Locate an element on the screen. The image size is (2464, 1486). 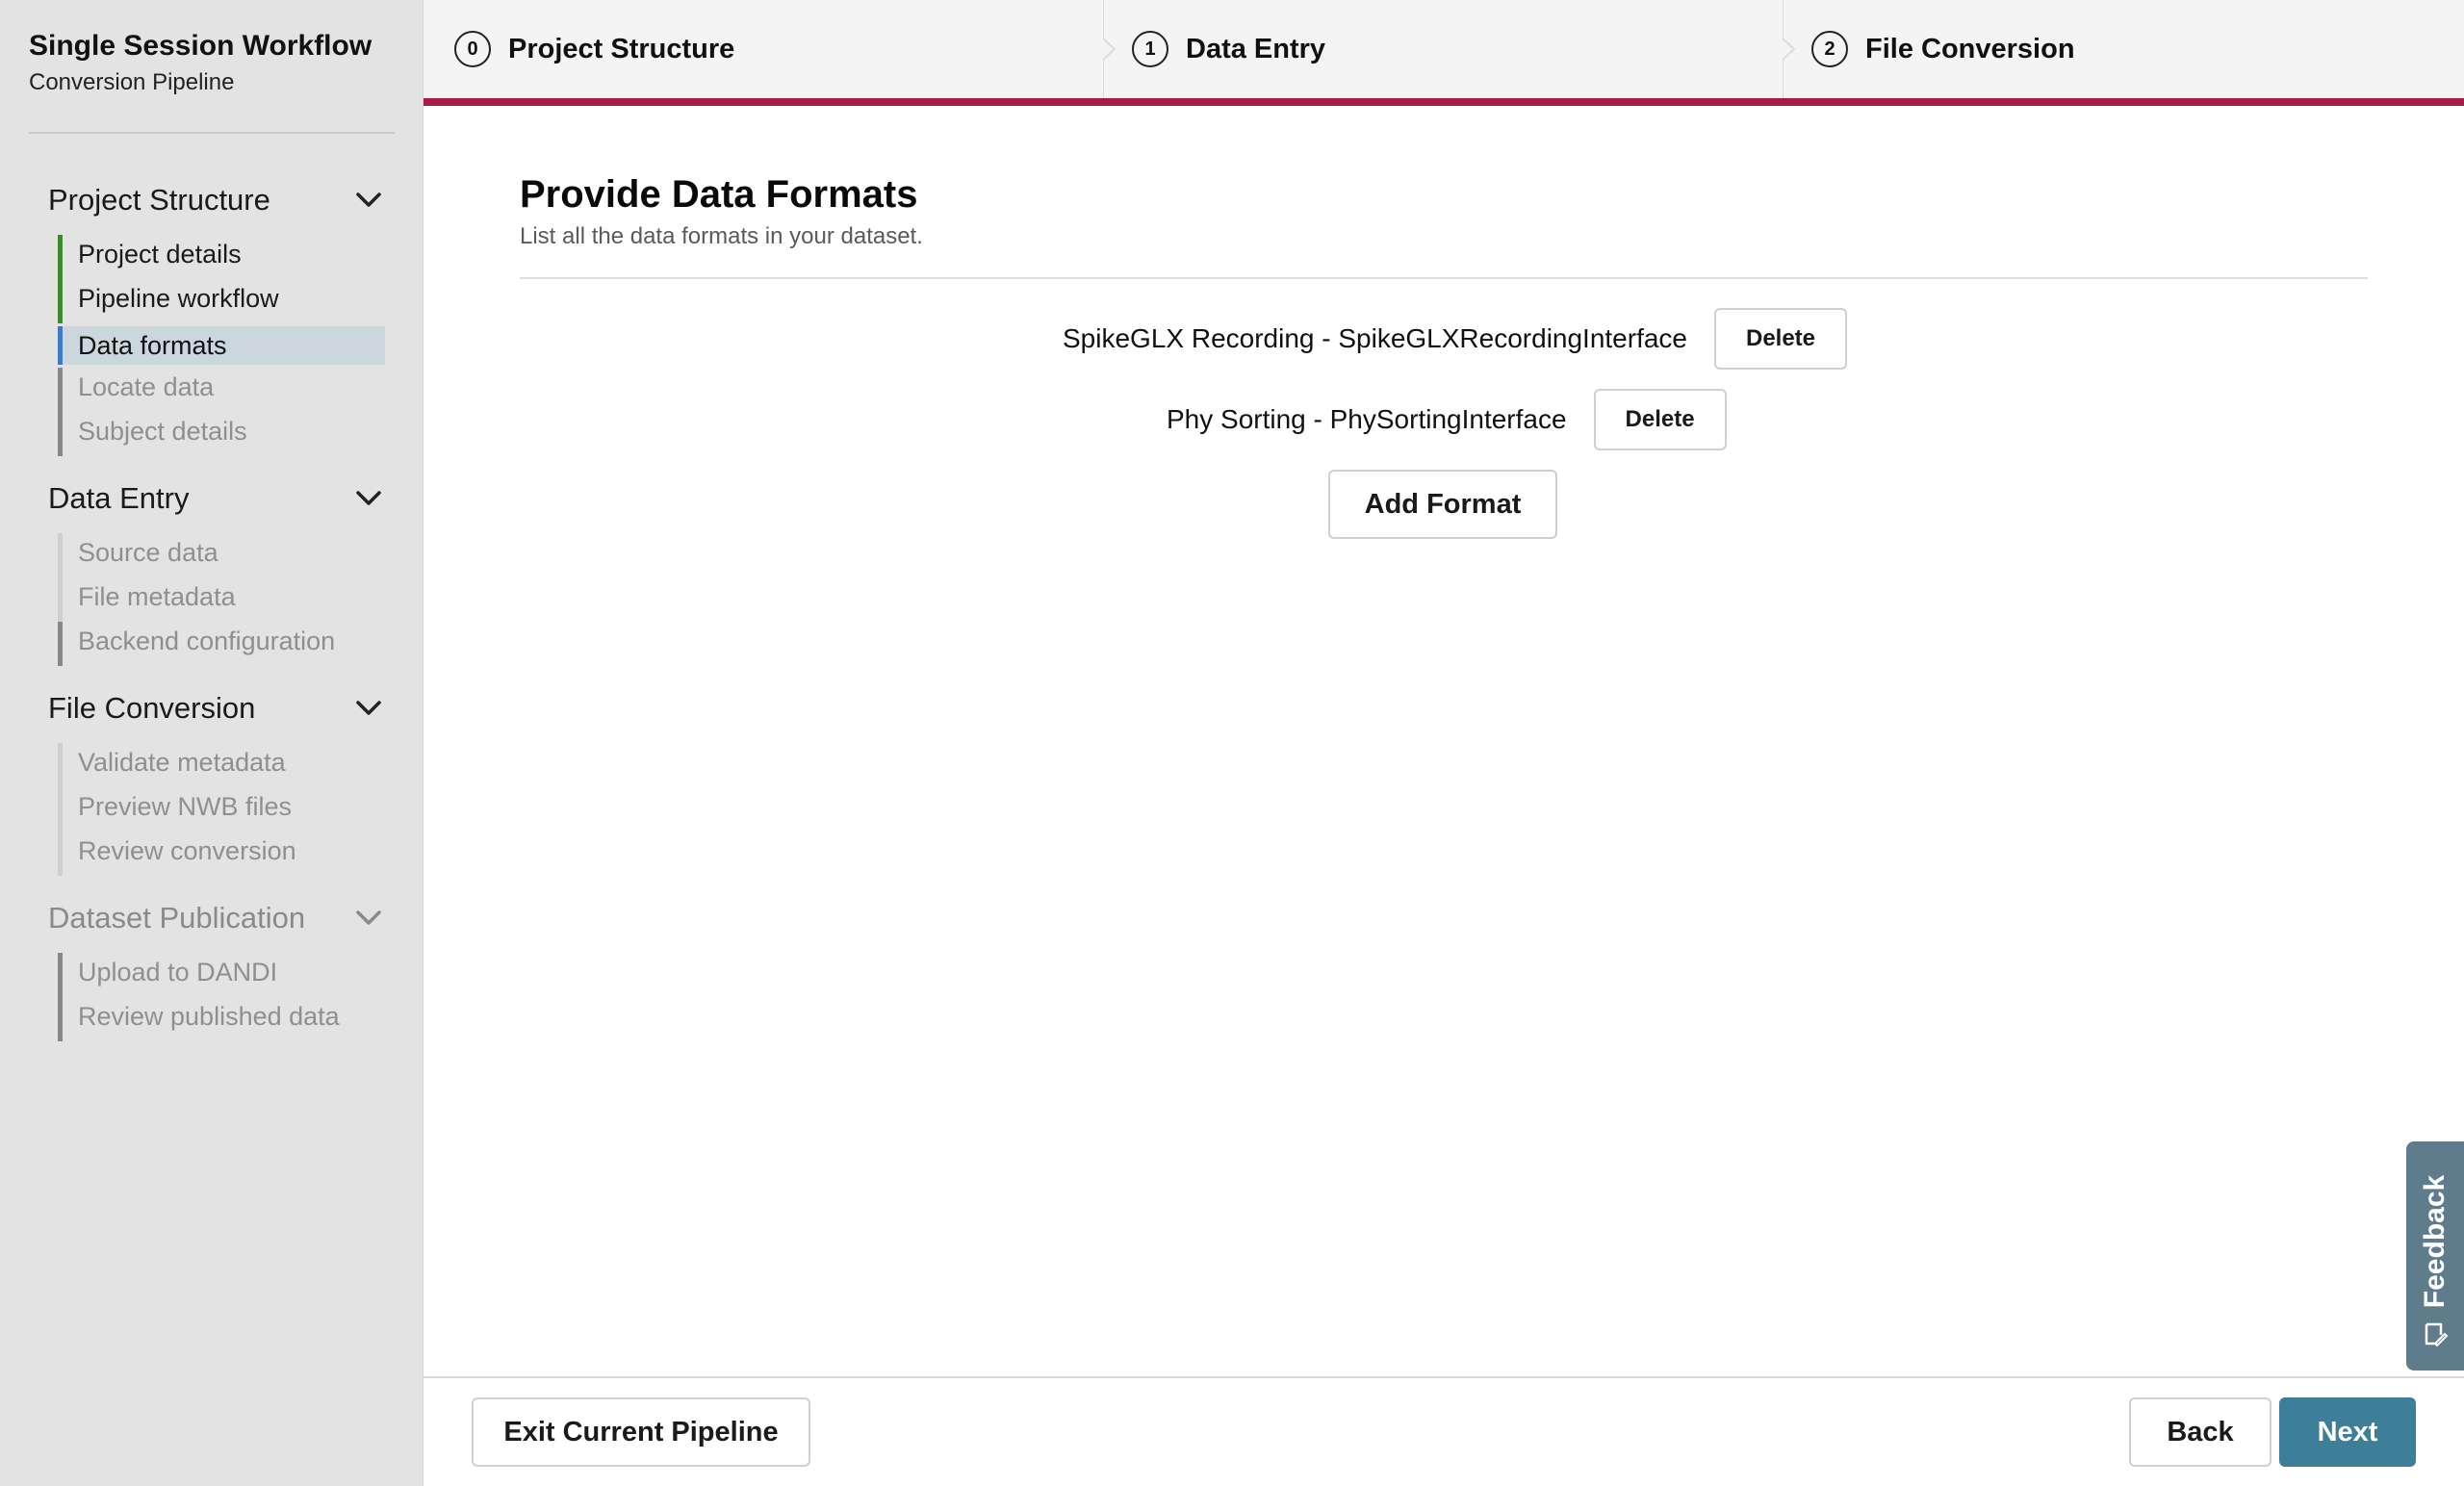
feedback-tab: Feedback is located at coordinates (2435, 1256).